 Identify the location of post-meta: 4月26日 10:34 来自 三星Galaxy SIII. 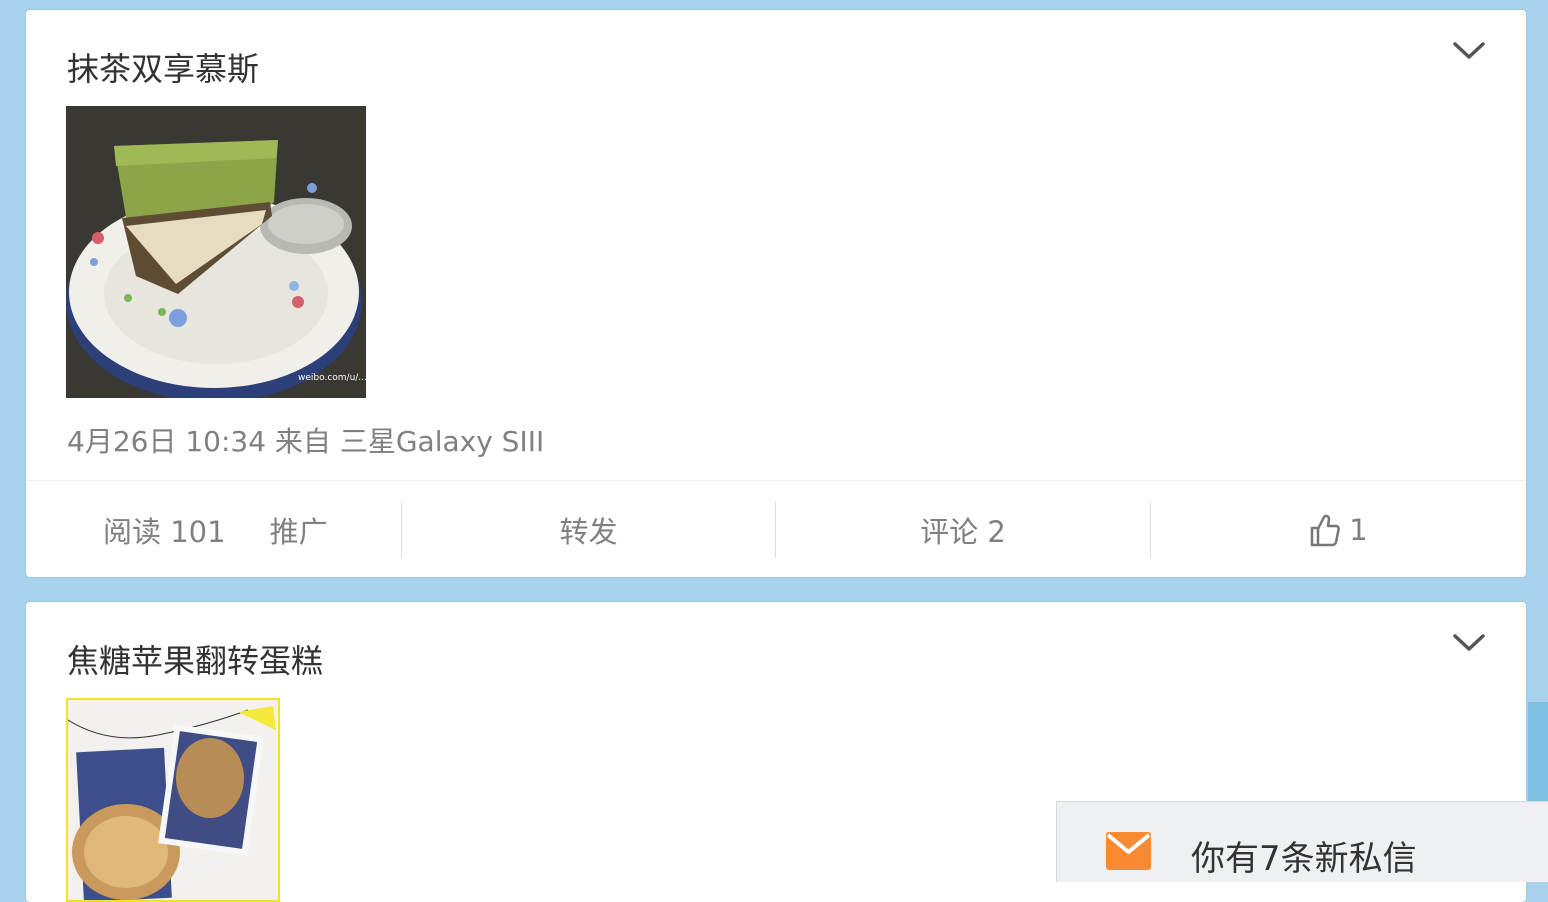
(306, 441).